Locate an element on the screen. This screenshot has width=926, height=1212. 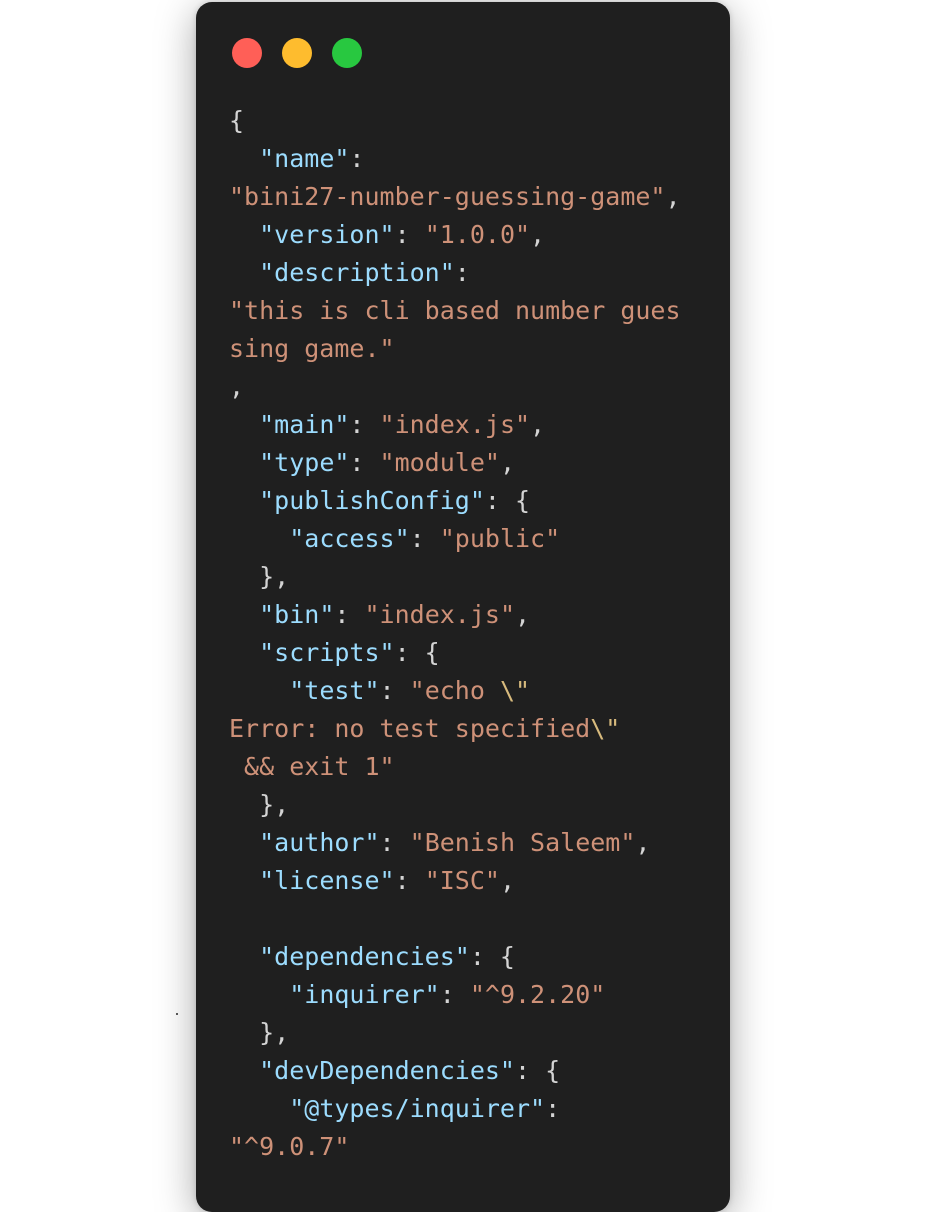
code-line: "scripts": { is located at coordinates (455, 653).